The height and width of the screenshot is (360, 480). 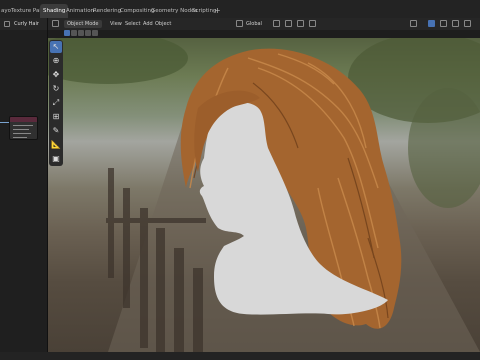 What do you see at coordinates (217, 11) in the screenshot?
I see `add-workspace-button: +` at bounding box center [217, 11].